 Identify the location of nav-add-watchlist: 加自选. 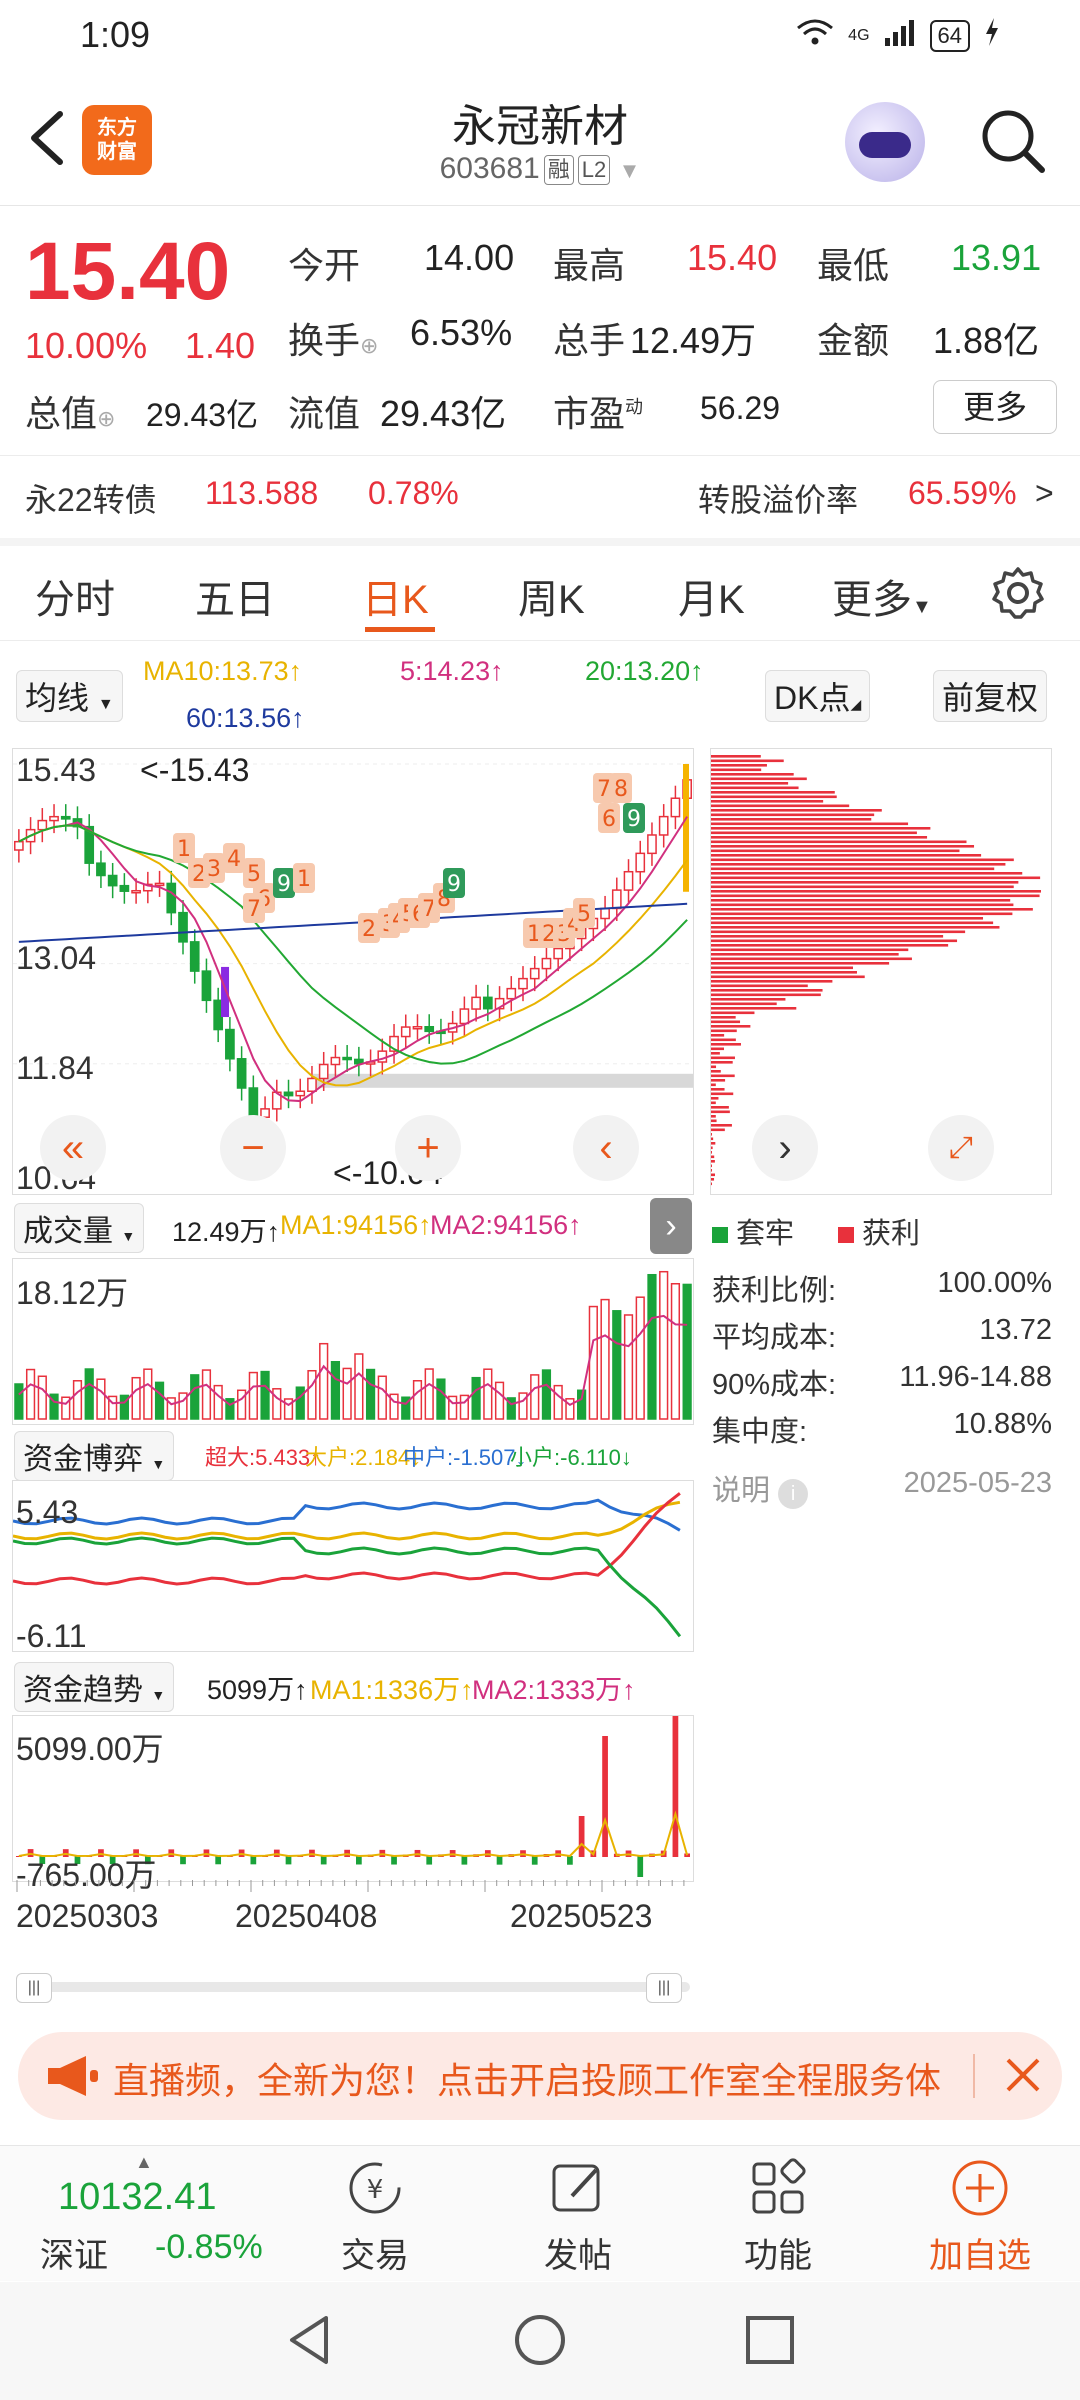
(980, 2213).